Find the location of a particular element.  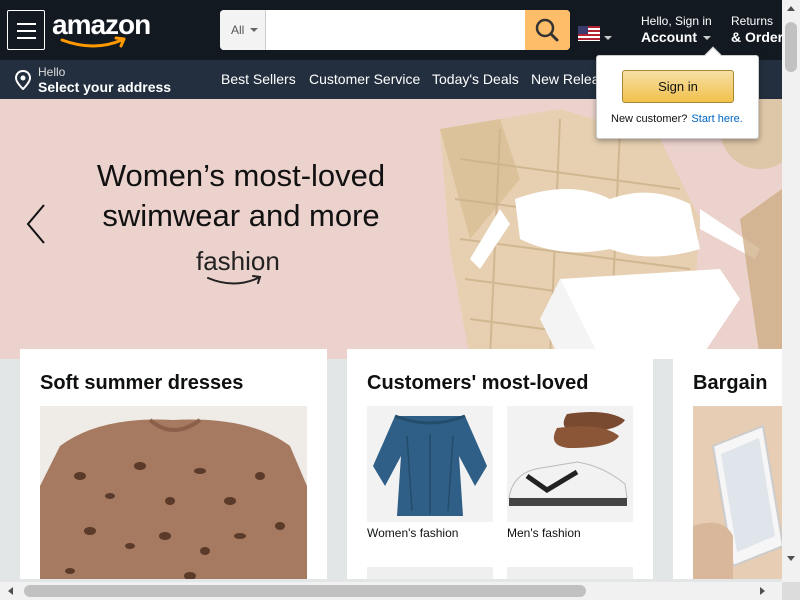

account-greeting: Hello, Sign in is located at coordinates (676, 21).